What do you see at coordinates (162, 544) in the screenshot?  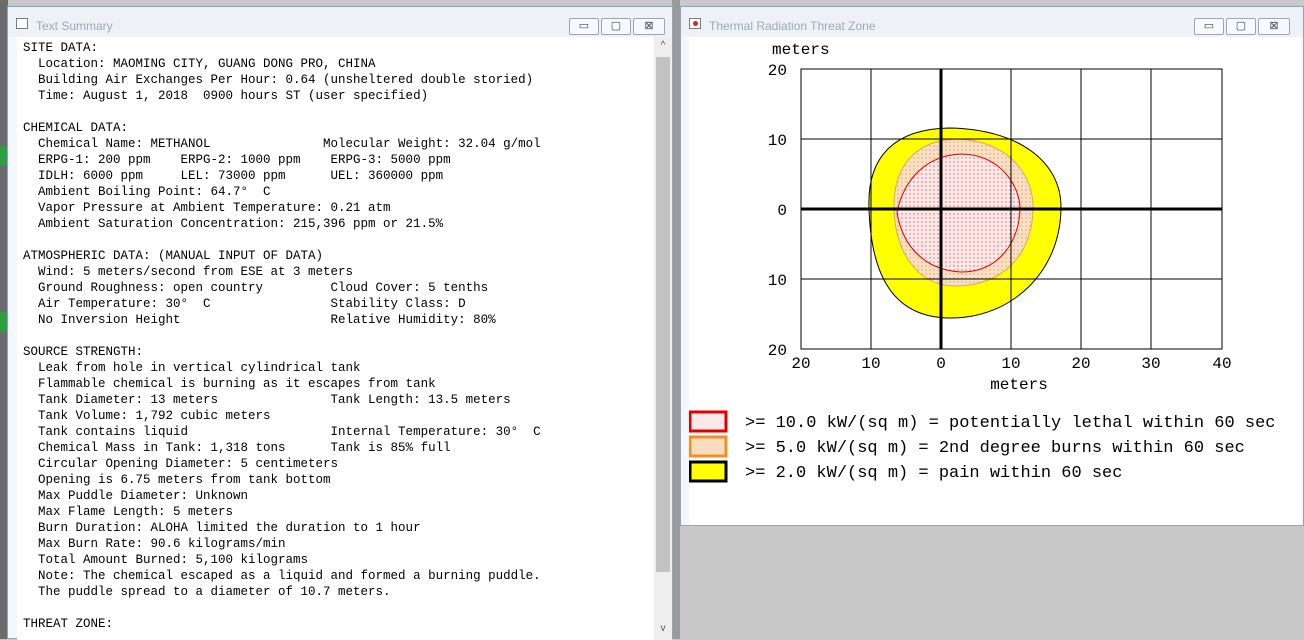 I see `summary-line: Max Burn Rate: 90.6 kilograms/min` at bounding box center [162, 544].